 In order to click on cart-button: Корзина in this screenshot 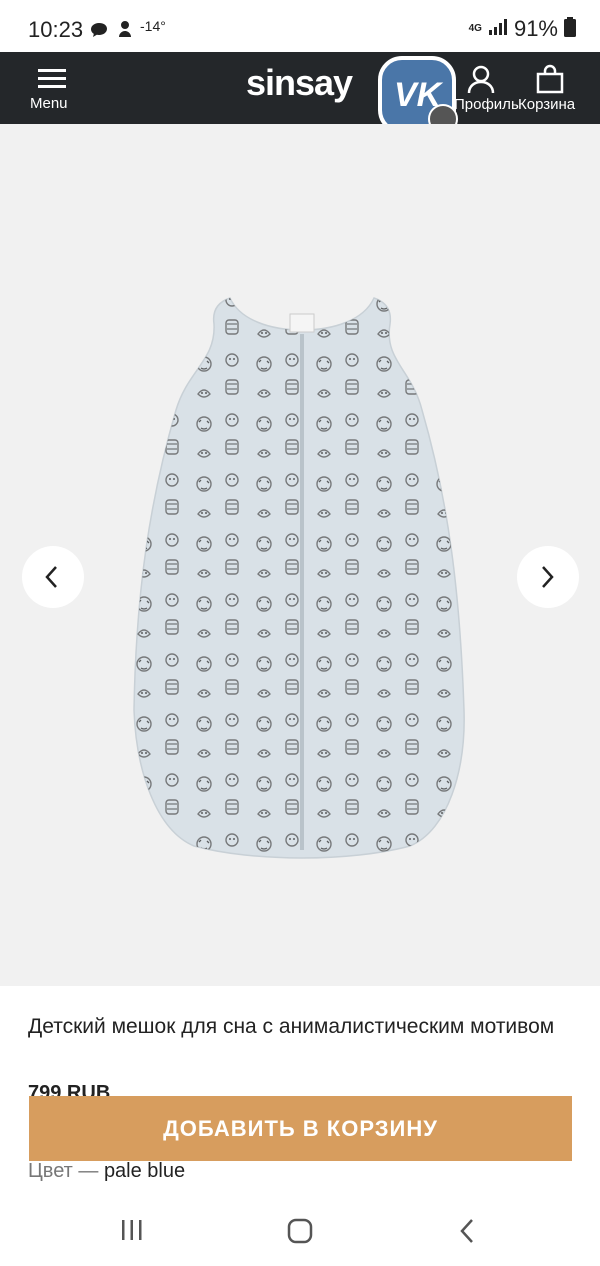, I will do `click(552, 89)`.